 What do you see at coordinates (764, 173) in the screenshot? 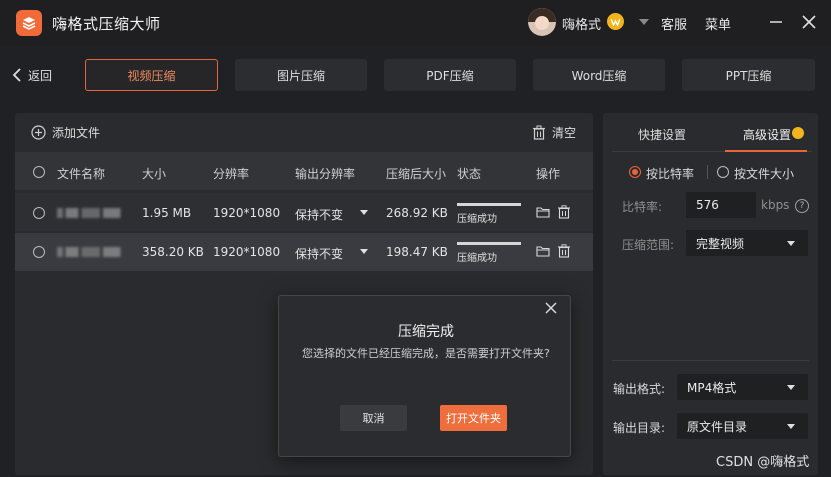
I see `filesize-mode-label: 按文件大小` at bounding box center [764, 173].